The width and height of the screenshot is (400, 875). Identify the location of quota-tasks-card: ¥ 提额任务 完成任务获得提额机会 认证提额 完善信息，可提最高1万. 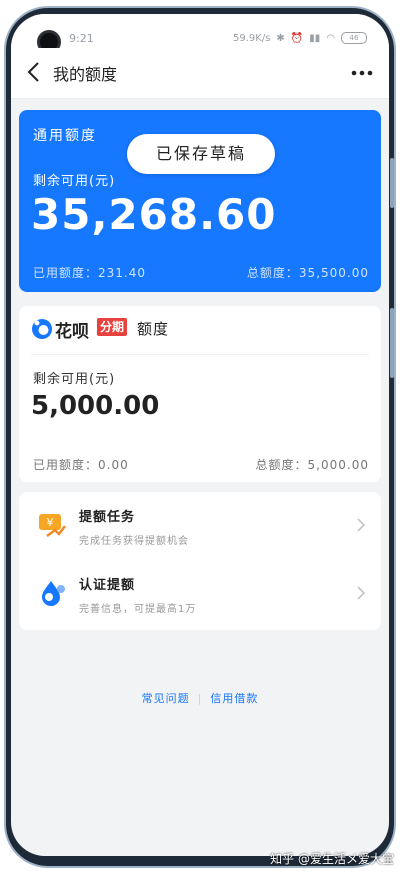
(200, 561).